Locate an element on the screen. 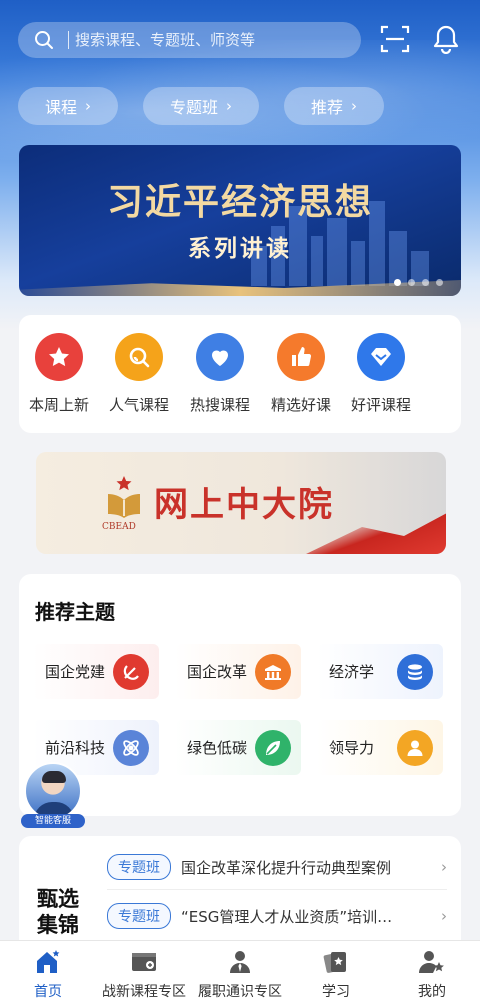 The width and height of the screenshot is (480, 1002). home-icon is located at coordinates (48, 962).